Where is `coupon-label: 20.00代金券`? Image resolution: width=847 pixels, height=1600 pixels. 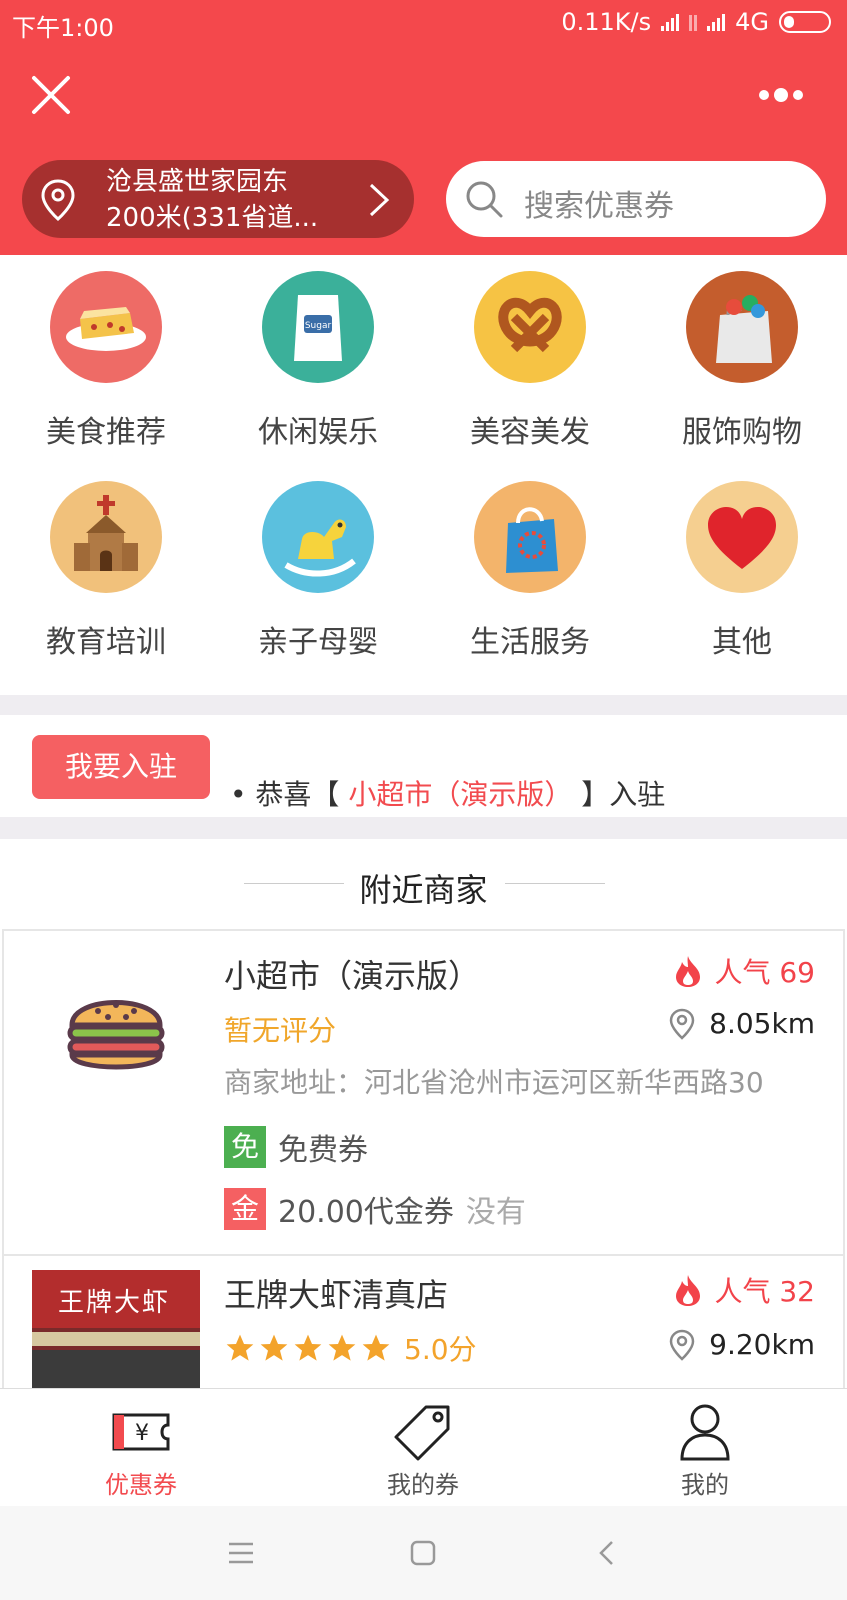
coupon-label: 20.00代金券 is located at coordinates (366, 1212).